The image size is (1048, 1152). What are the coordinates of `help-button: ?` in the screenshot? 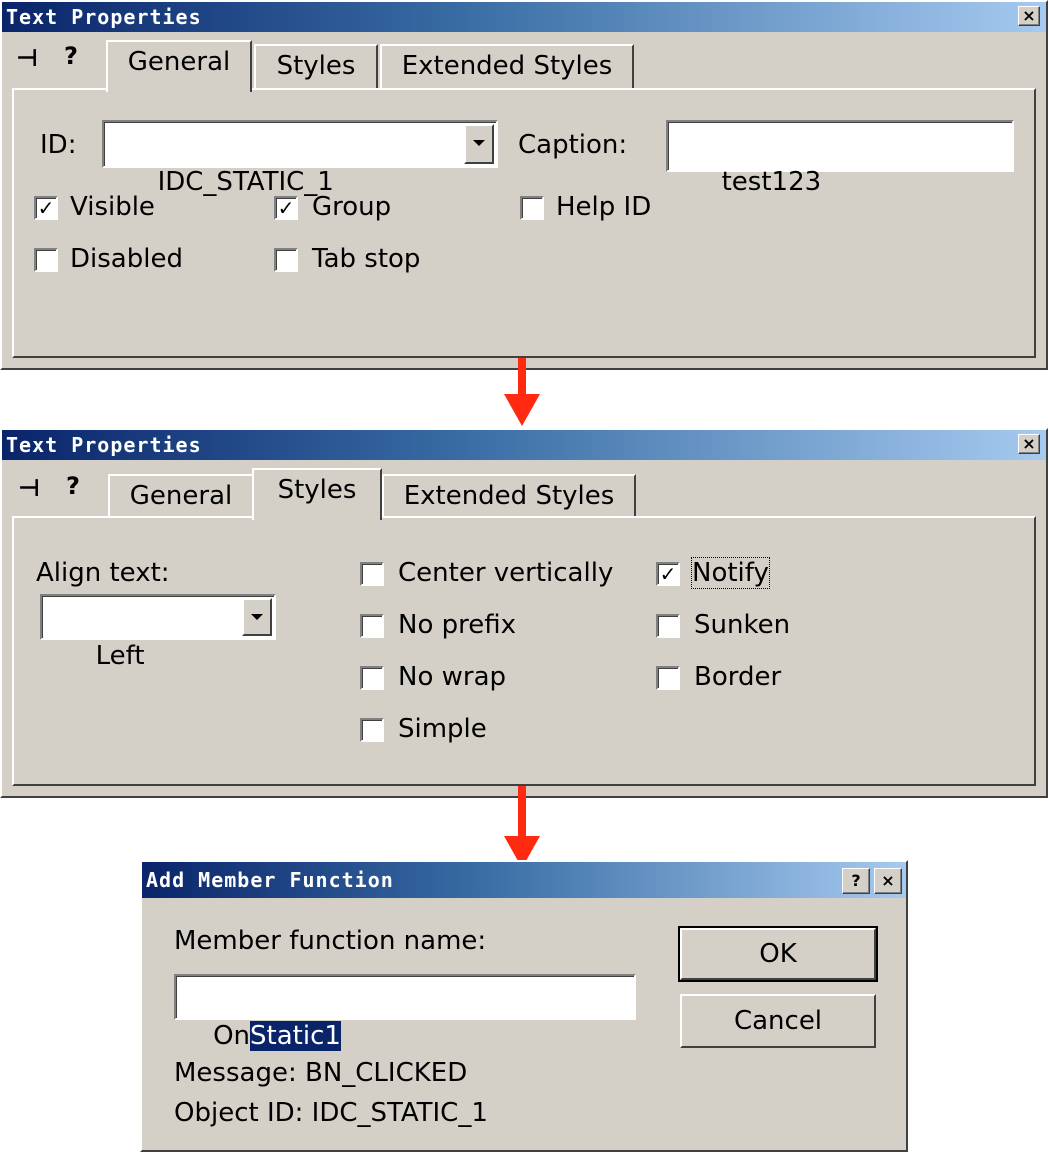 It's located at (856, 881).